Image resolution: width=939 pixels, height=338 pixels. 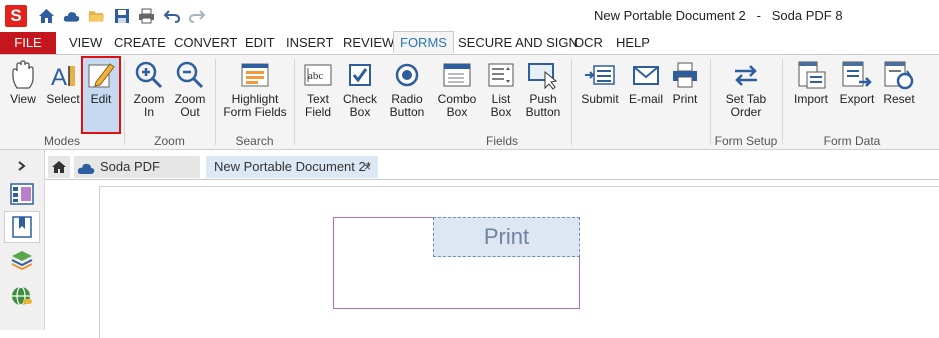 What do you see at coordinates (46, 15) in the screenshot?
I see `home-icon` at bounding box center [46, 15].